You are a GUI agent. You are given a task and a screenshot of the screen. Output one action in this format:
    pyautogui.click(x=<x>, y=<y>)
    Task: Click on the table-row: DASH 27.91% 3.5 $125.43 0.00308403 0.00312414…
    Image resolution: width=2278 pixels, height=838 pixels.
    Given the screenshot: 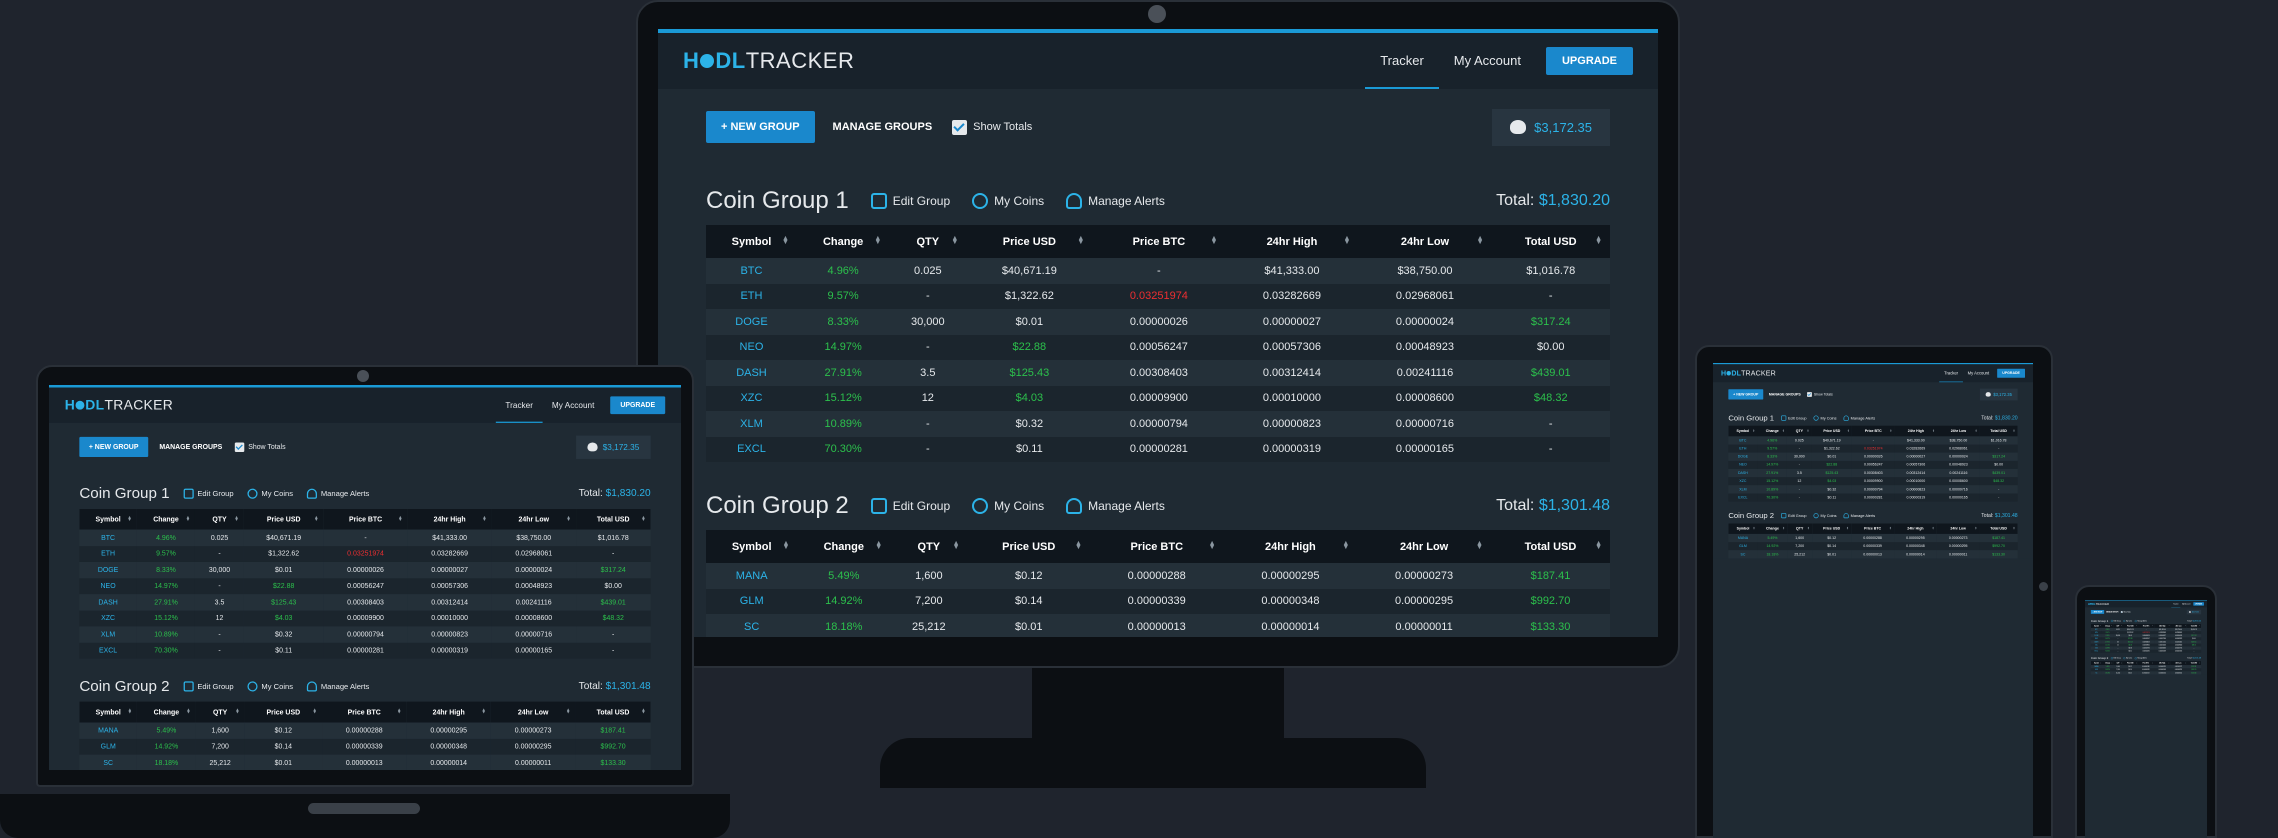 What is the action you would take?
    pyautogui.click(x=1873, y=473)
    